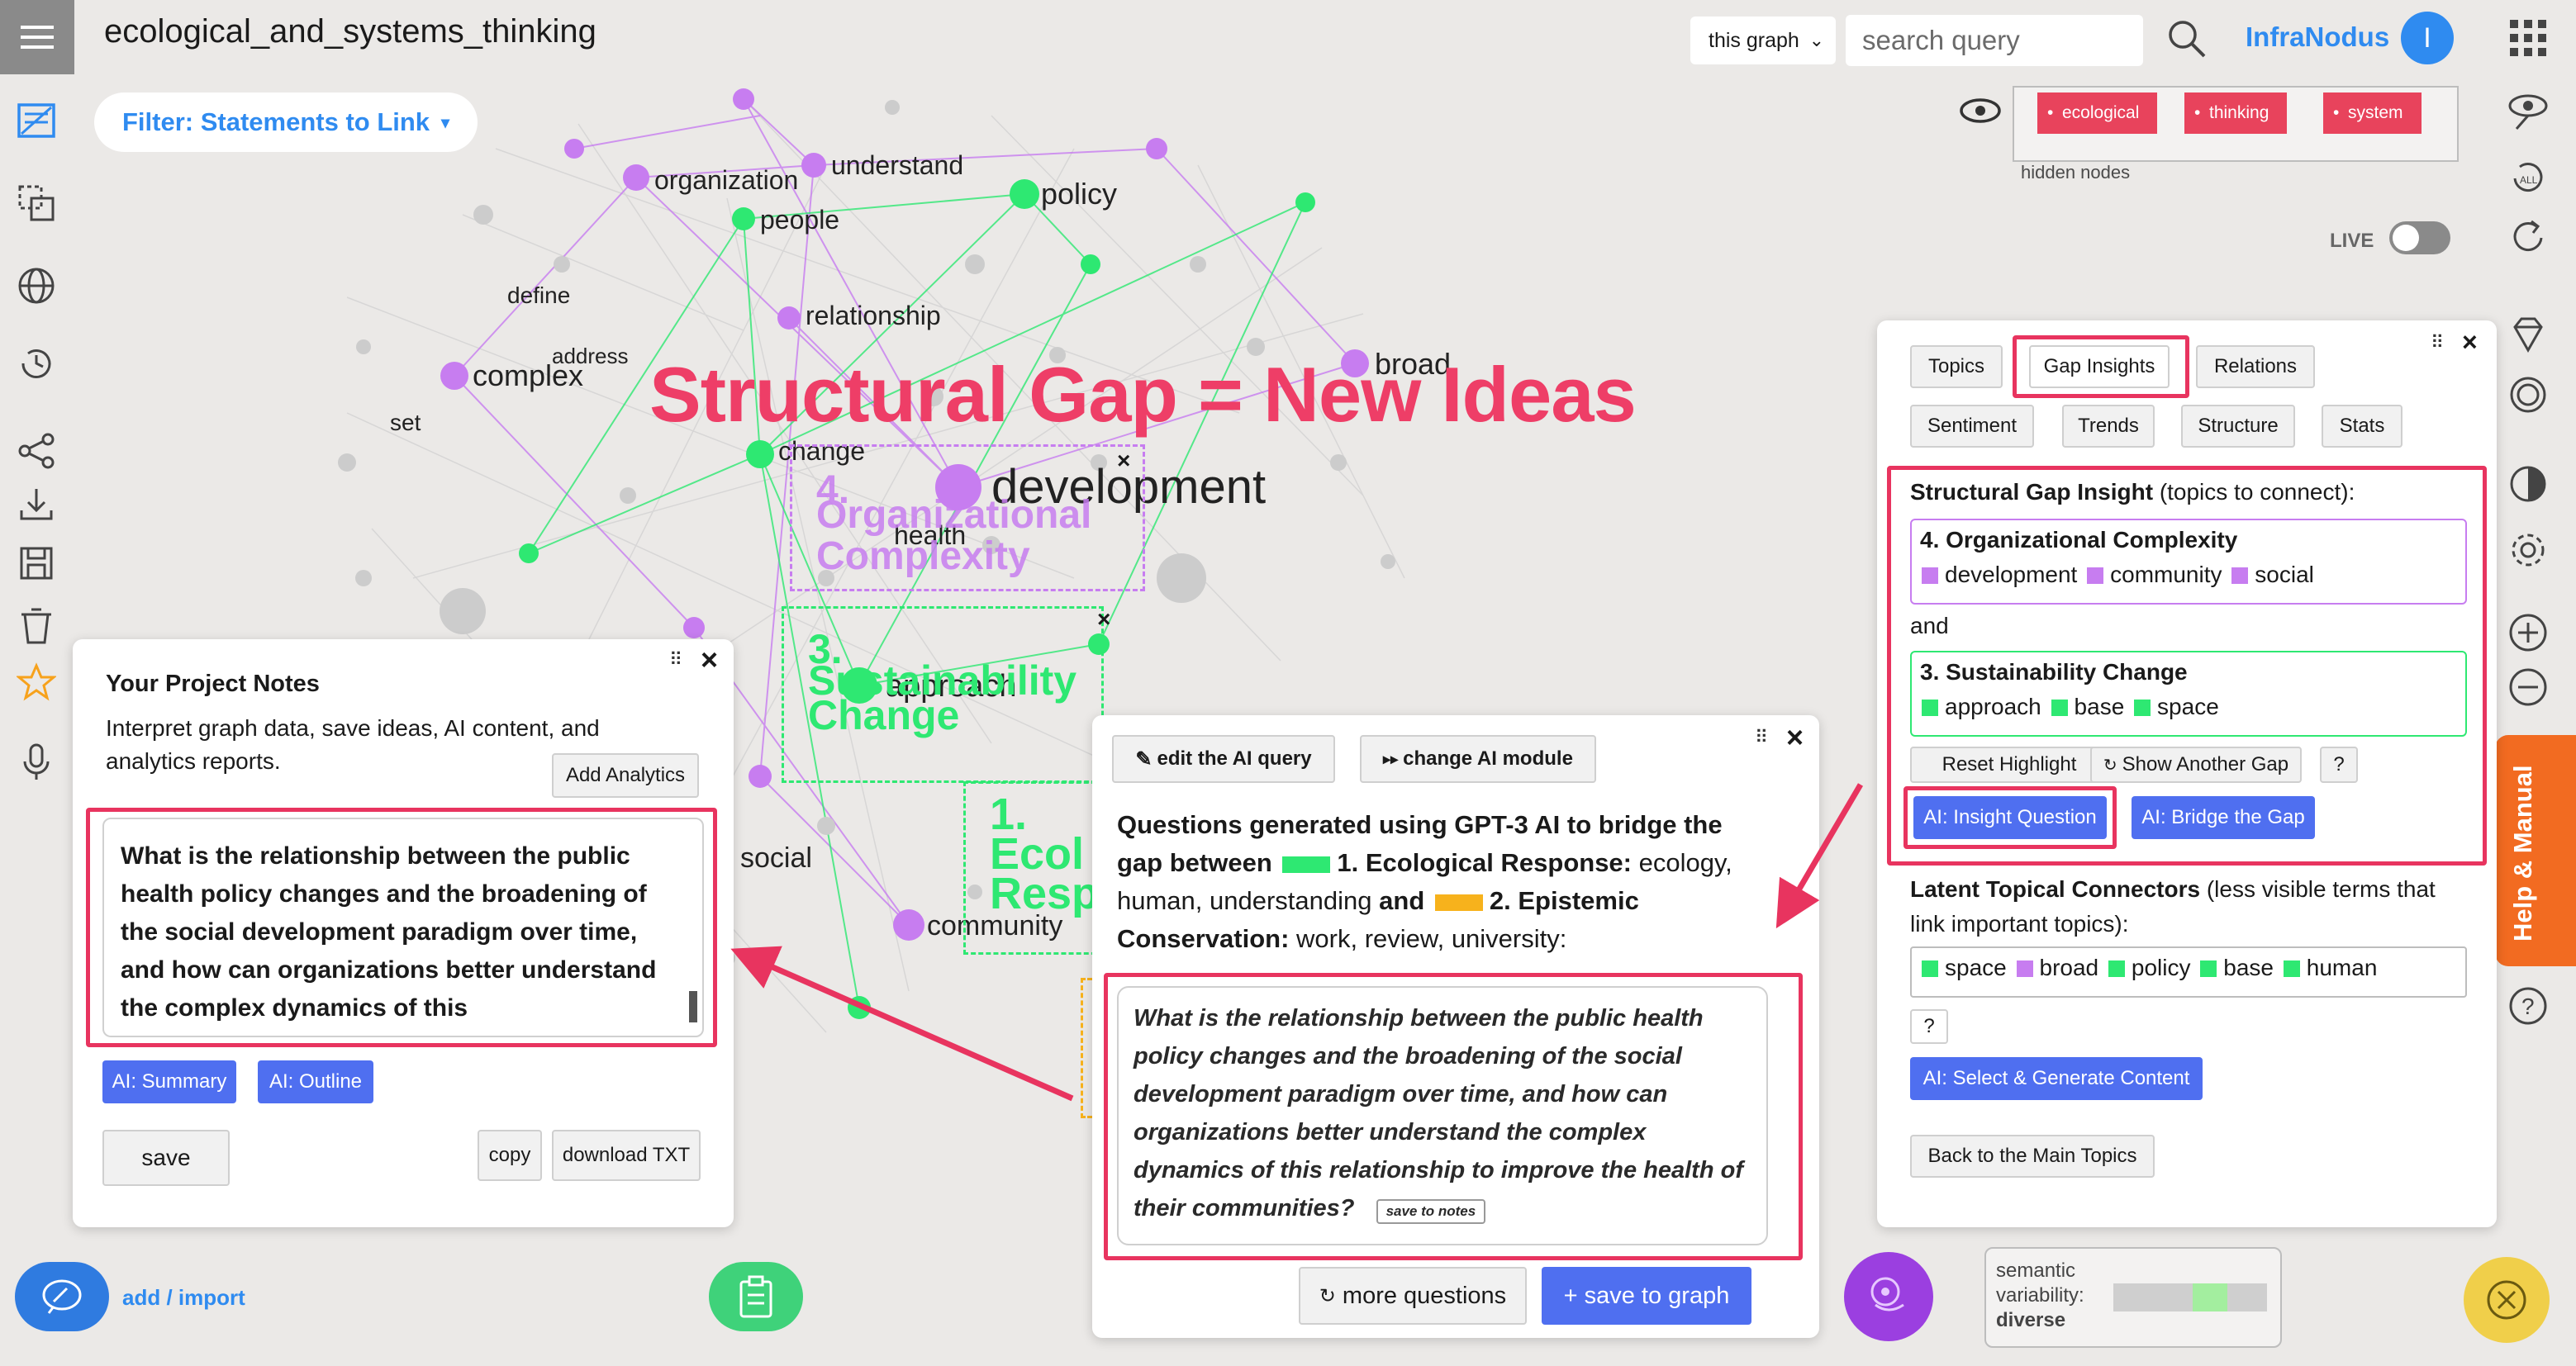  What do you see at coordinates (2528, 38) in the screenshot?
I see `apps-grid-icon` at bounding box center [2528, 38].